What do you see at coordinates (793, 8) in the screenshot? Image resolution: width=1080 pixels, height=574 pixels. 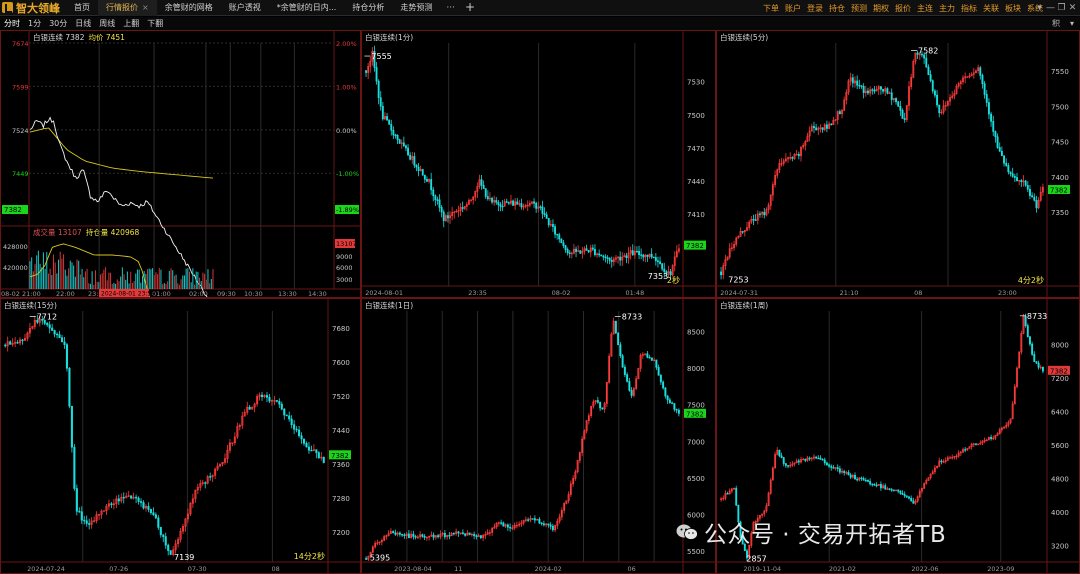 I see `menu-item-1: 账户` at bounding box center [793, 8].